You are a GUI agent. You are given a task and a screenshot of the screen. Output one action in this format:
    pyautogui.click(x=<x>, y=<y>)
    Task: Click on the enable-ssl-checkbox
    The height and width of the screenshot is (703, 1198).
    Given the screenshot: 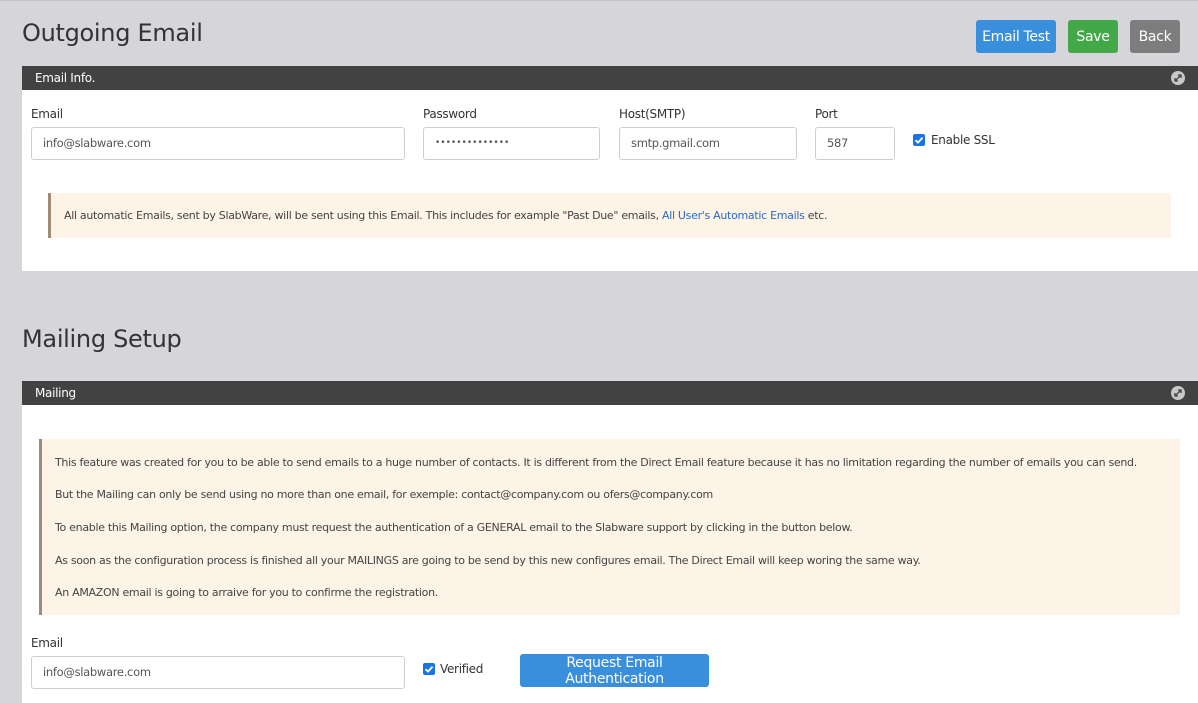 What is the action you would take?
    pyautogui.click(x=919, y=140)
    